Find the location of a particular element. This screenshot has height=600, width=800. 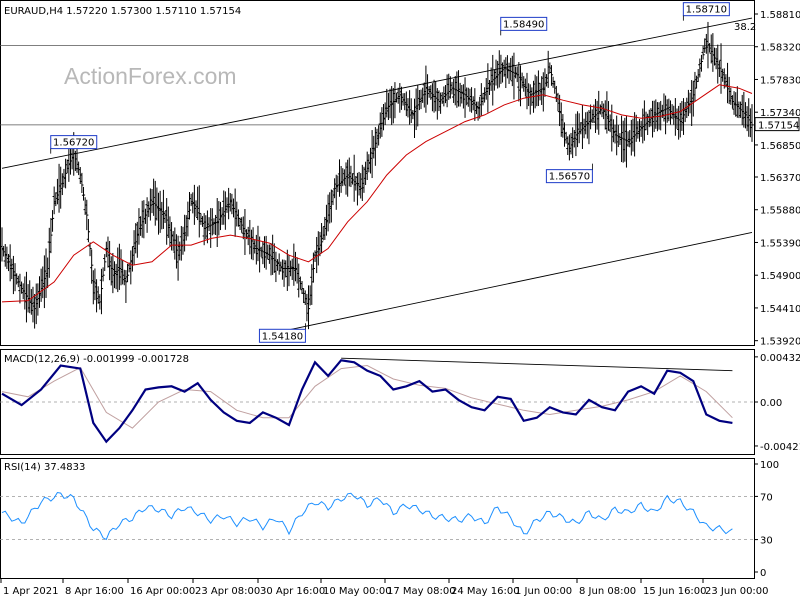

rsi-line is located at coordinates (367, 516).